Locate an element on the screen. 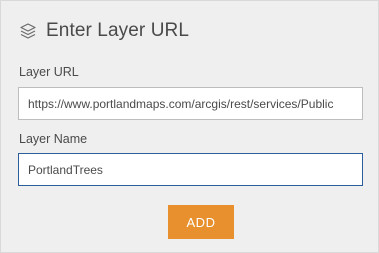 Image resolution: width=379 pixels, height=253 pixels. layer-name-input is located at coordinates (190, 169).